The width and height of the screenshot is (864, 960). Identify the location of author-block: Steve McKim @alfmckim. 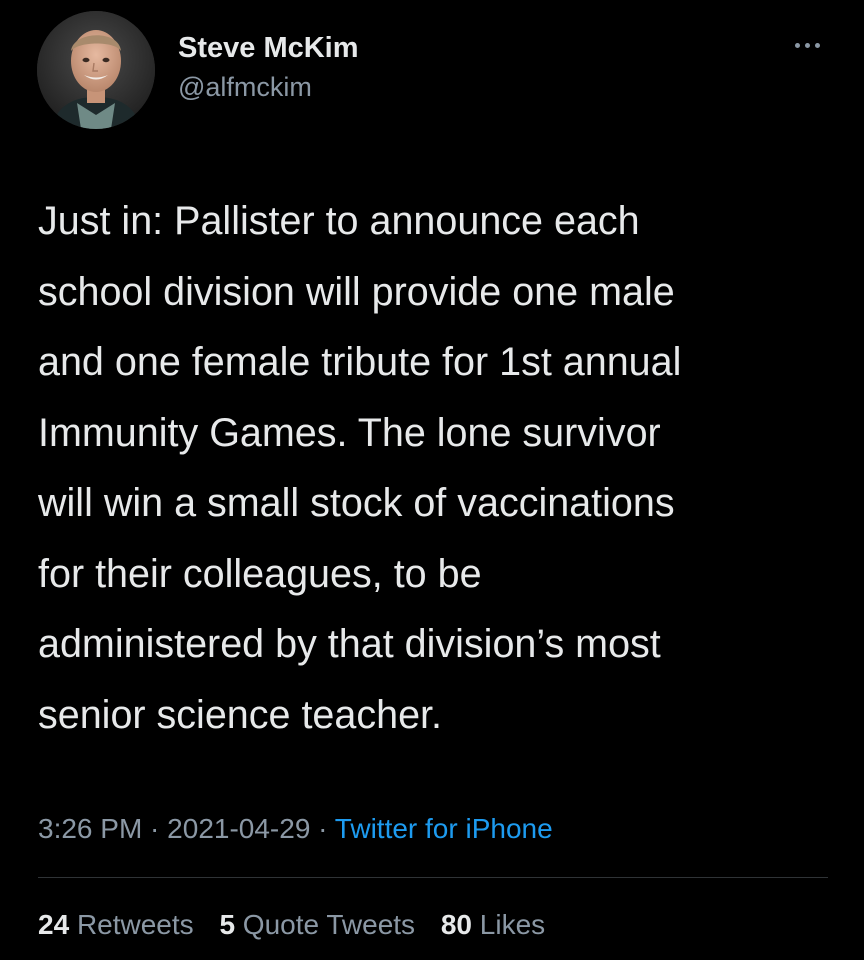
(268, 67).